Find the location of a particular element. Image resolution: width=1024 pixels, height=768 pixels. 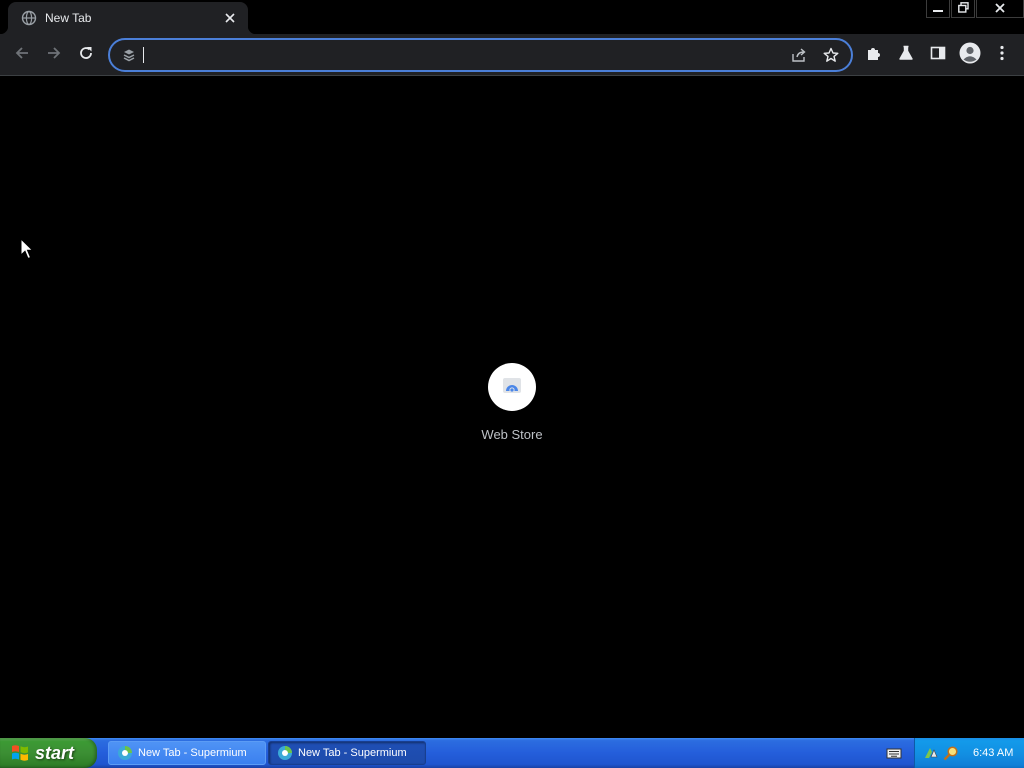

browser-titlebar: New Tab is located at coordinates (512, 17).